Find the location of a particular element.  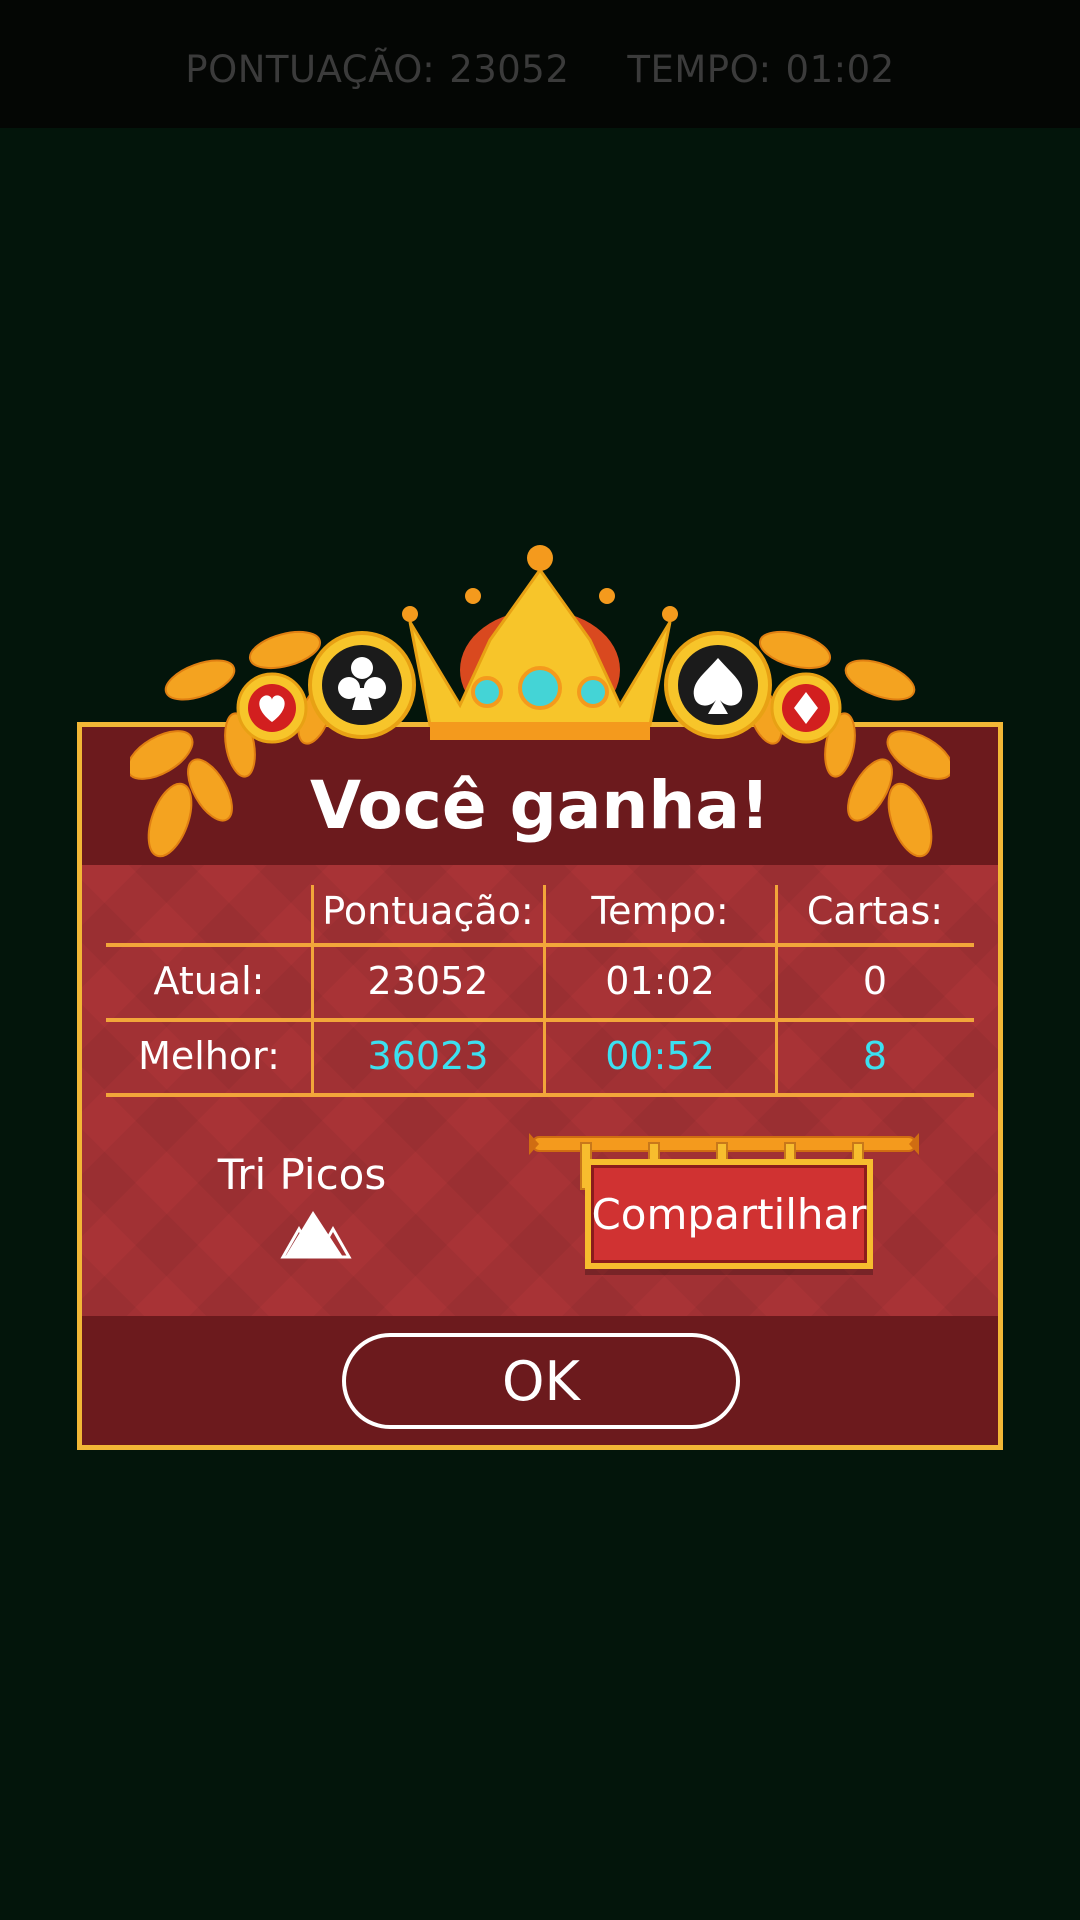

best-cards: 8 is located at coordinates (875, 1055).